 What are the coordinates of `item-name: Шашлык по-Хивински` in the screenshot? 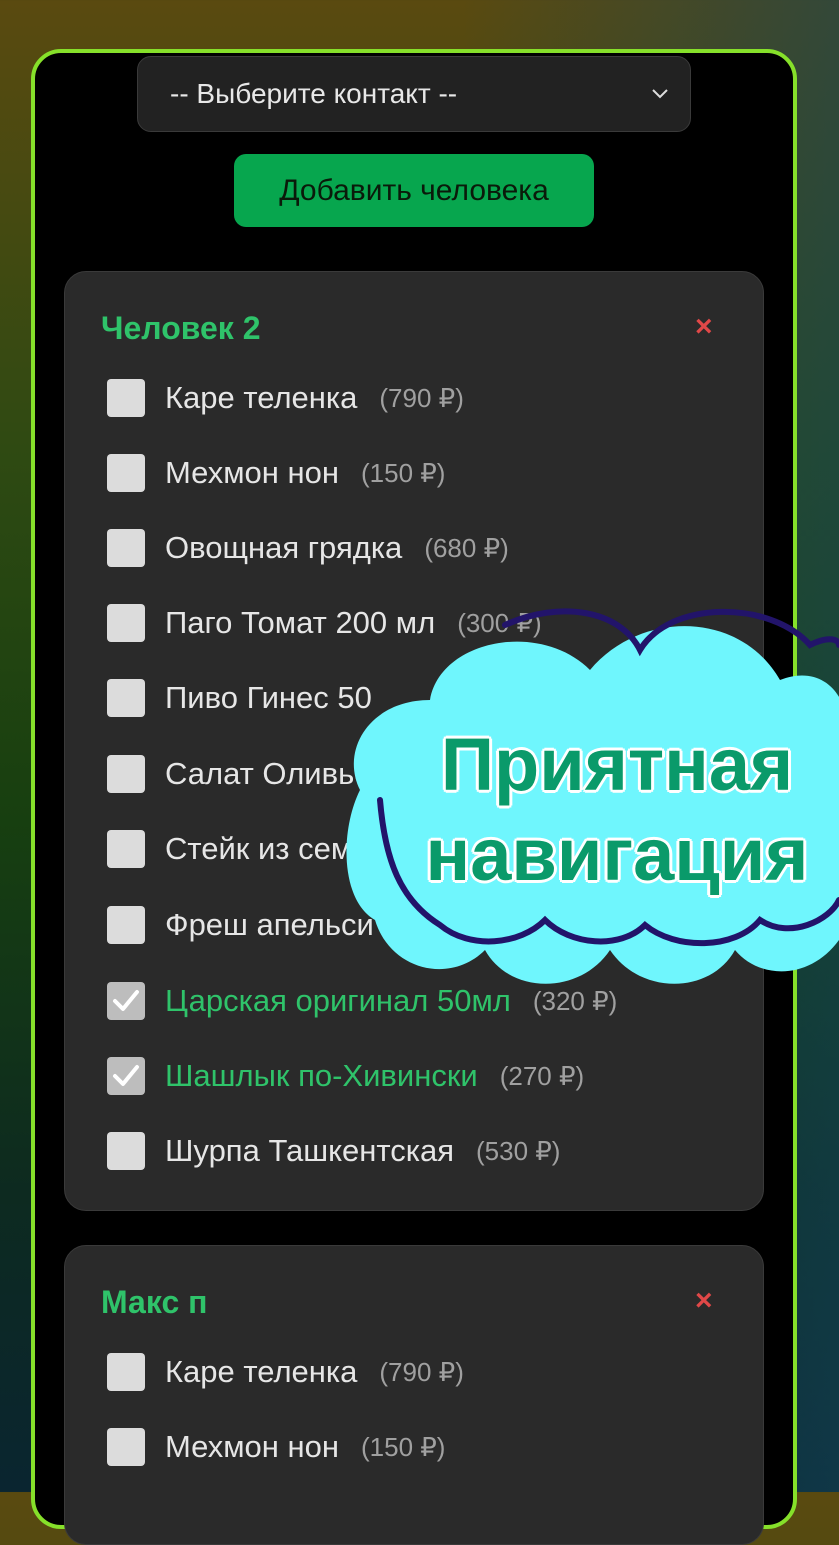 It's located at (321, 1075).